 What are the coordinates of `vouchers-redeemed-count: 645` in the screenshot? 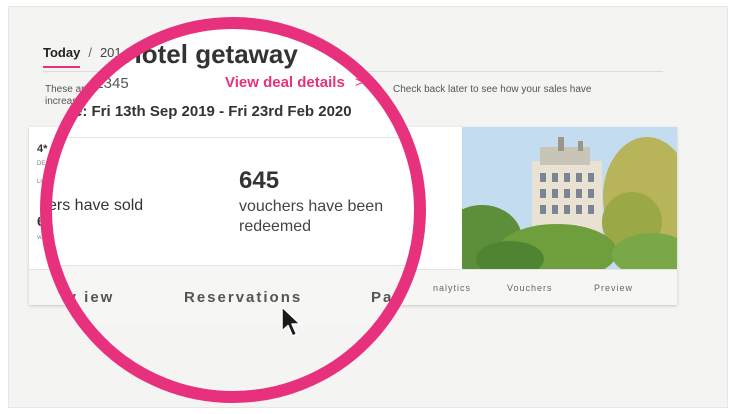 It's located at (259, 180).